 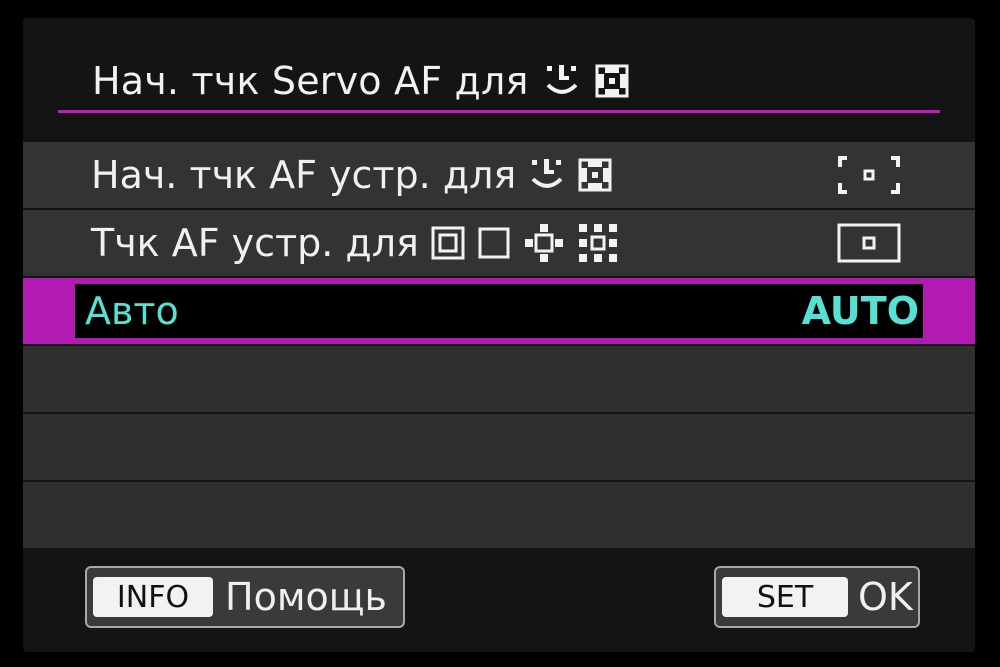 I want to click on expand-af-icon, so click(x=544, y=243).